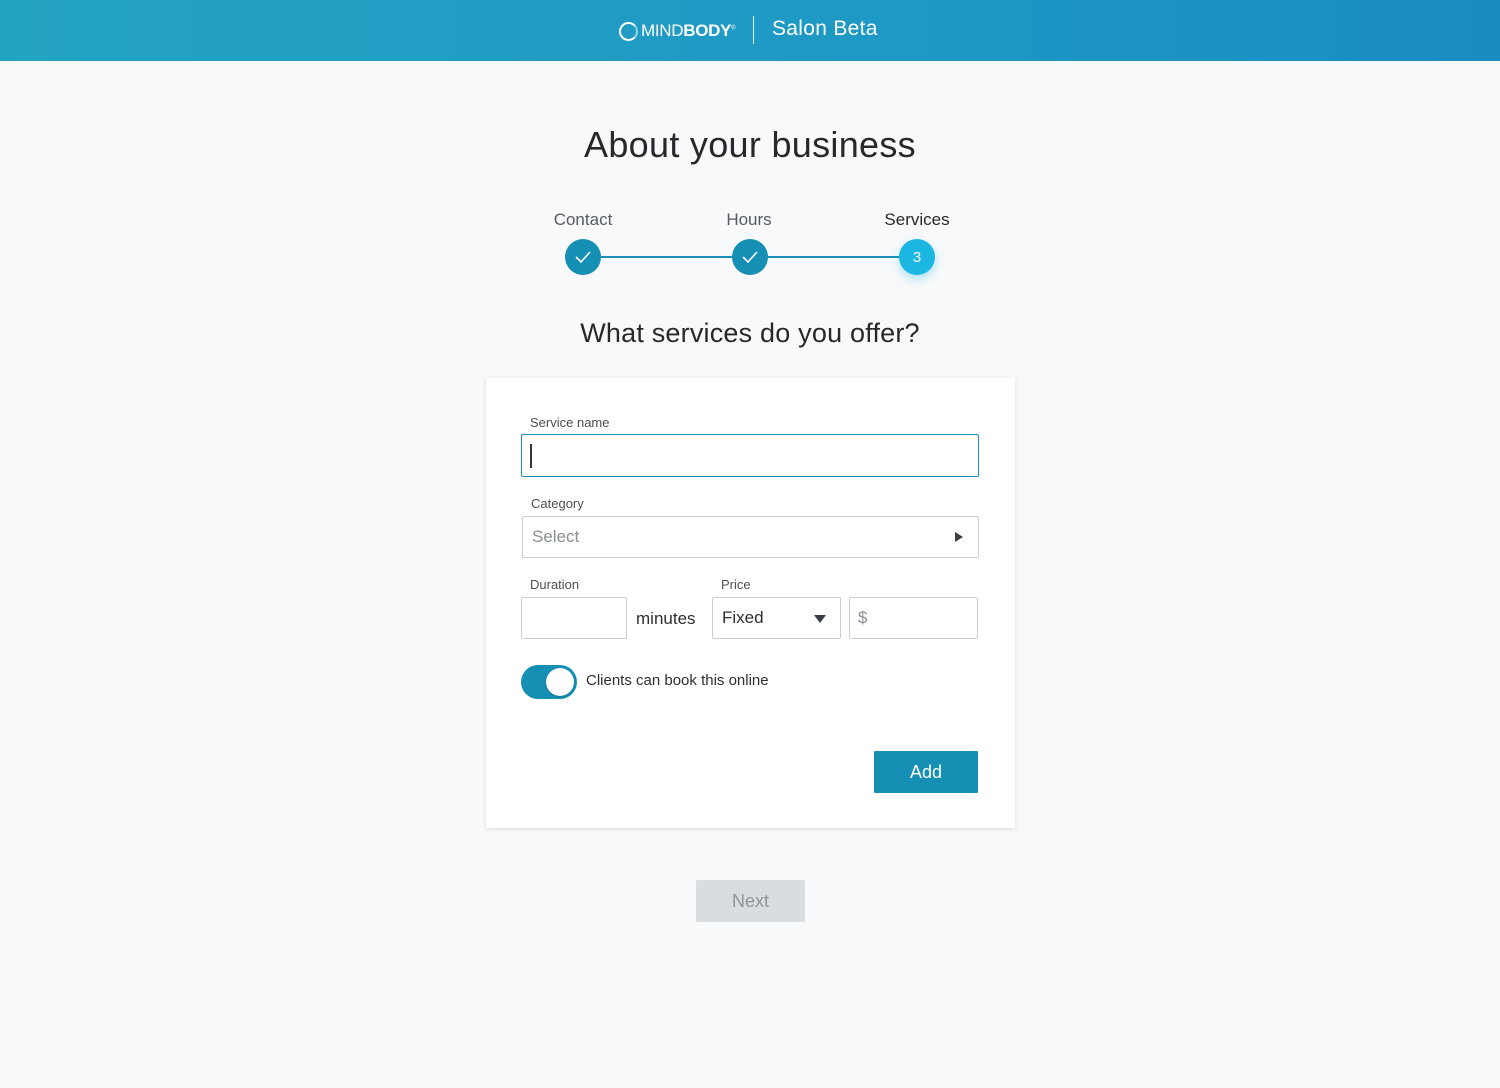 This screenshot has width=1500, height=1088. What do you see at coordinates (556, 536) in the screenshot?
I see `category-placeholder: Select` at bounding box center [556, 536].